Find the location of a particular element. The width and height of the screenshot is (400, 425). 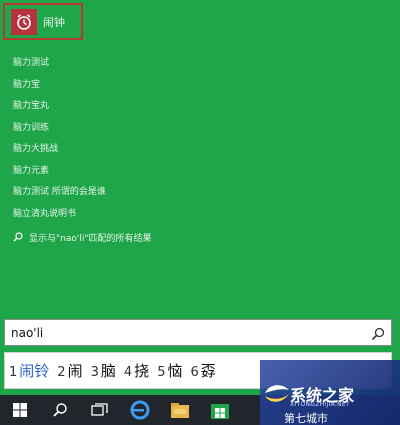

ime-candidate: 4挠 is located at coordinates (136, 370).